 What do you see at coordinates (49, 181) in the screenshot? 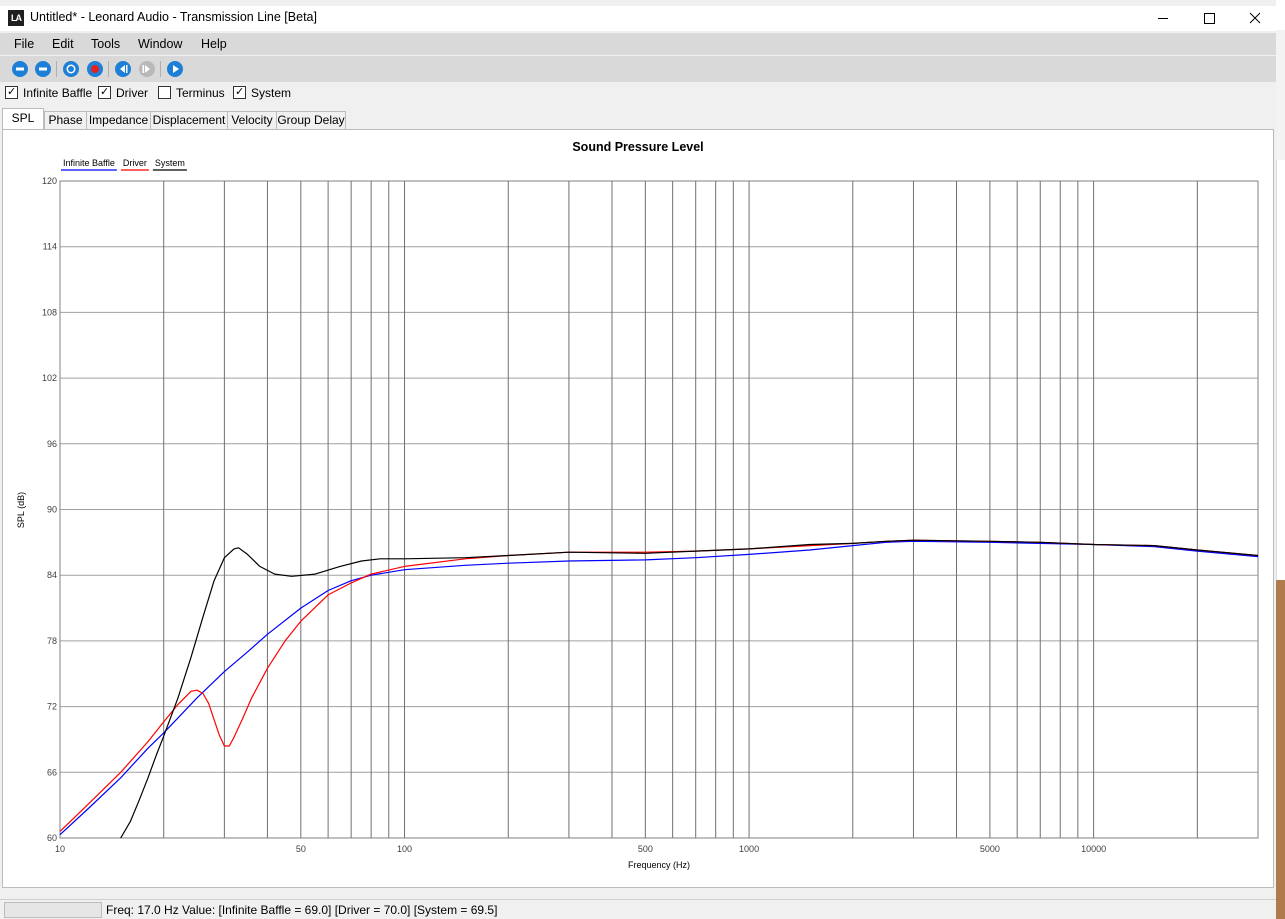
I see `y-tick-label: 120` at bounding box center [49, 181].